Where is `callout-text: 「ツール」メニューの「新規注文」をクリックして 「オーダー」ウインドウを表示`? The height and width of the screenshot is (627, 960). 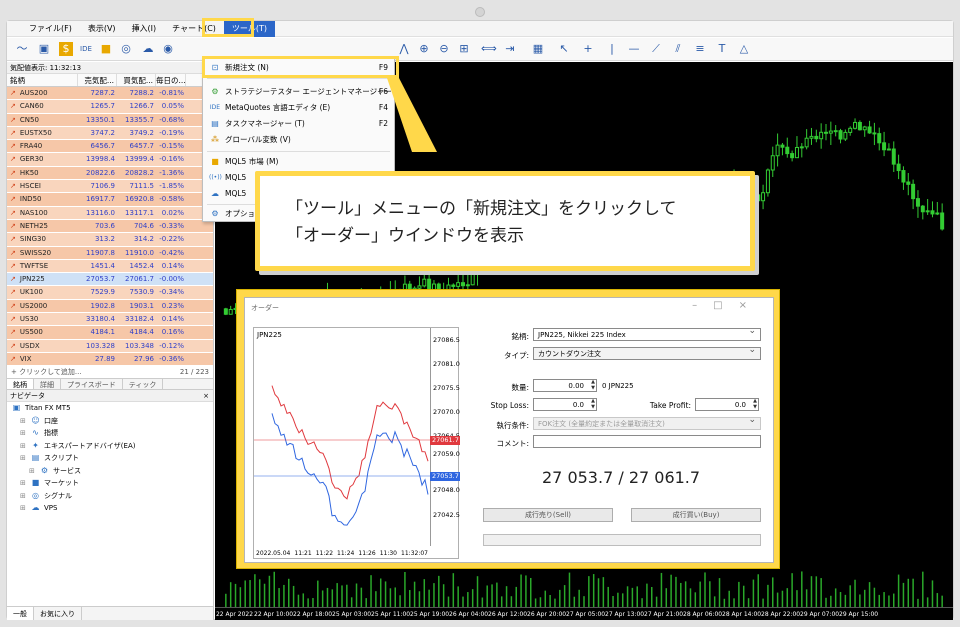 callout-text: 「ツール」メニューの「新規注文」をクリックして 「オーダー」ウインドウを表示 is located at coordinates (481, 223).